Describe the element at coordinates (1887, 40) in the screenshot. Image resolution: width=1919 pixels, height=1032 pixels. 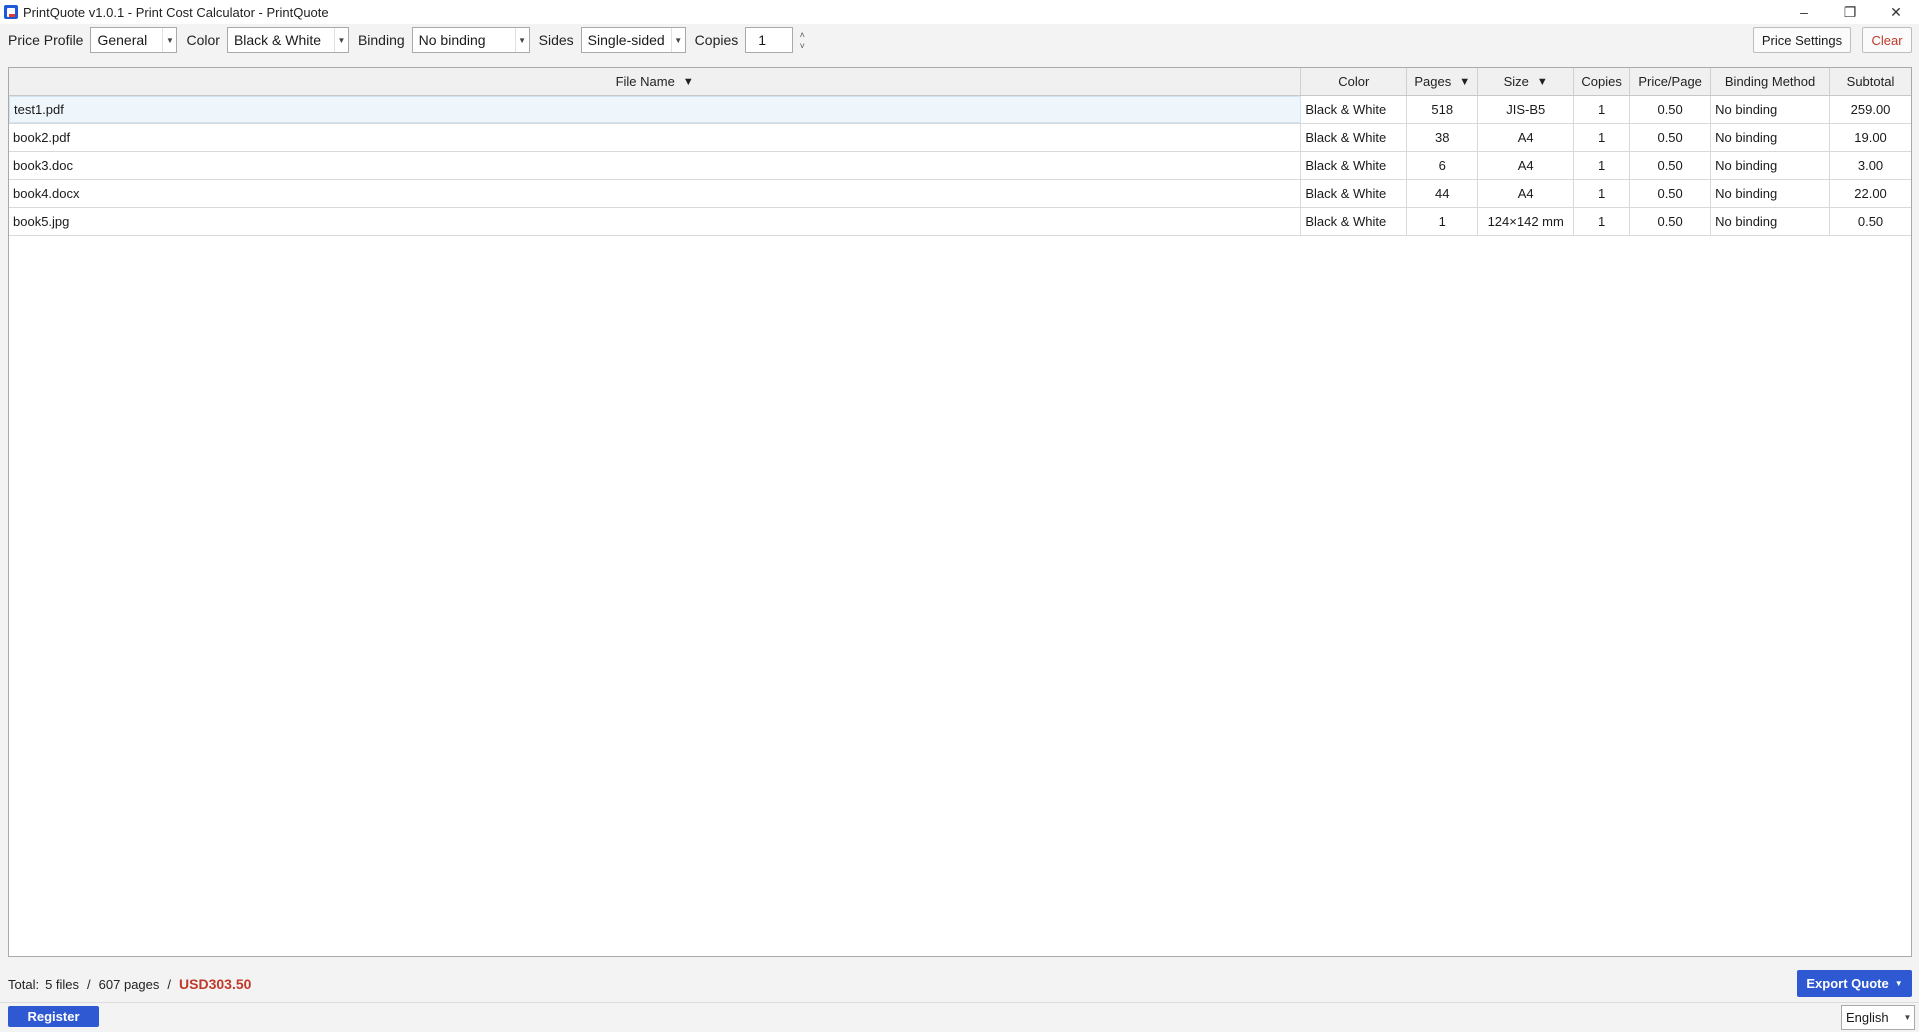
I see `clear-button: Clear` at that location.